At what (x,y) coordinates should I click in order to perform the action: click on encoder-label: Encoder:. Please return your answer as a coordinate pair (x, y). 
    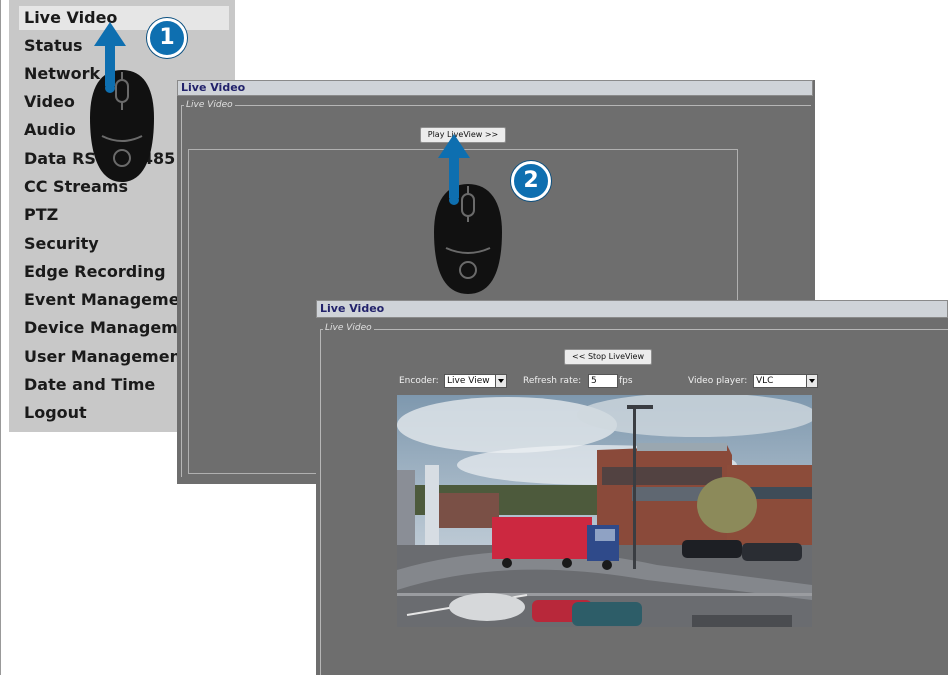
    Looking at the image, I should click on (419, 381).